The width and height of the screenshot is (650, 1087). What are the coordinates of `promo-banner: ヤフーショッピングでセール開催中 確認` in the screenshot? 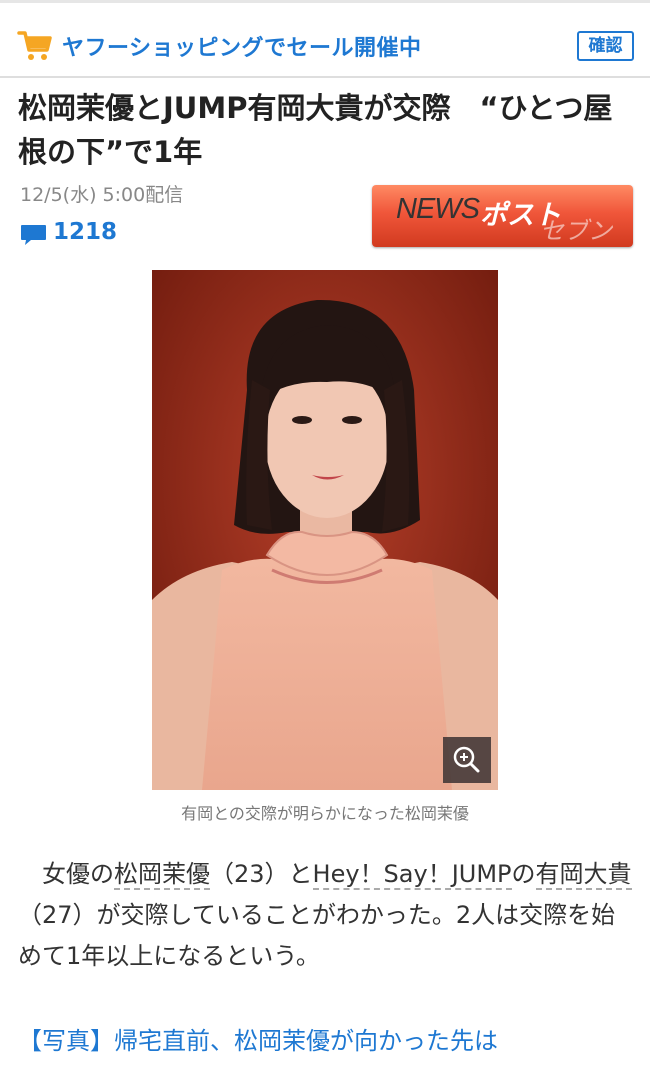 It's located at (325, 47).